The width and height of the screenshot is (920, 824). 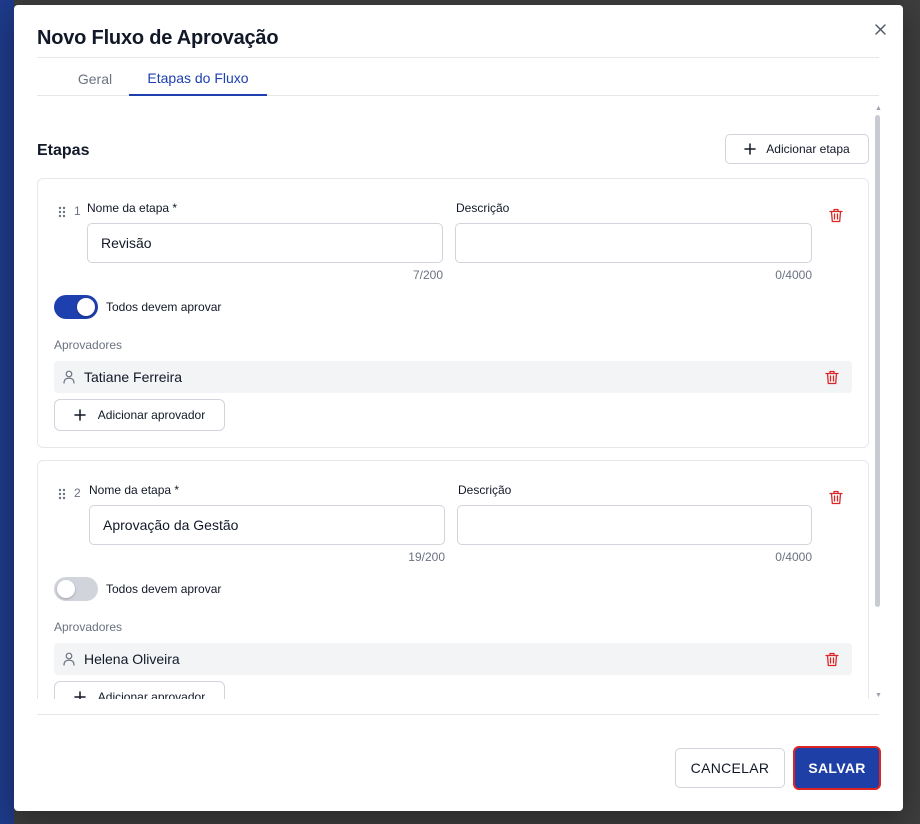 What do you see at coordinates (63, 150) in the screenshot?
I see `section-title: Etapas` at bounding box center [63, 150].